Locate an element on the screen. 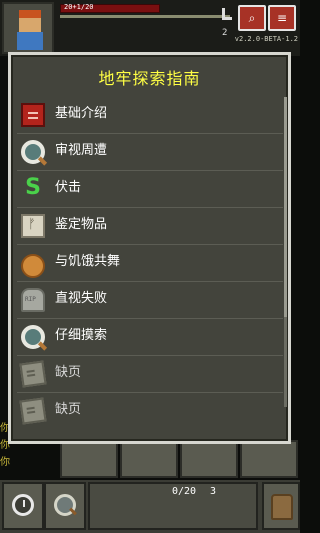  guide-item-identify: 鉴定物品 is located at coordinates (150, 226).